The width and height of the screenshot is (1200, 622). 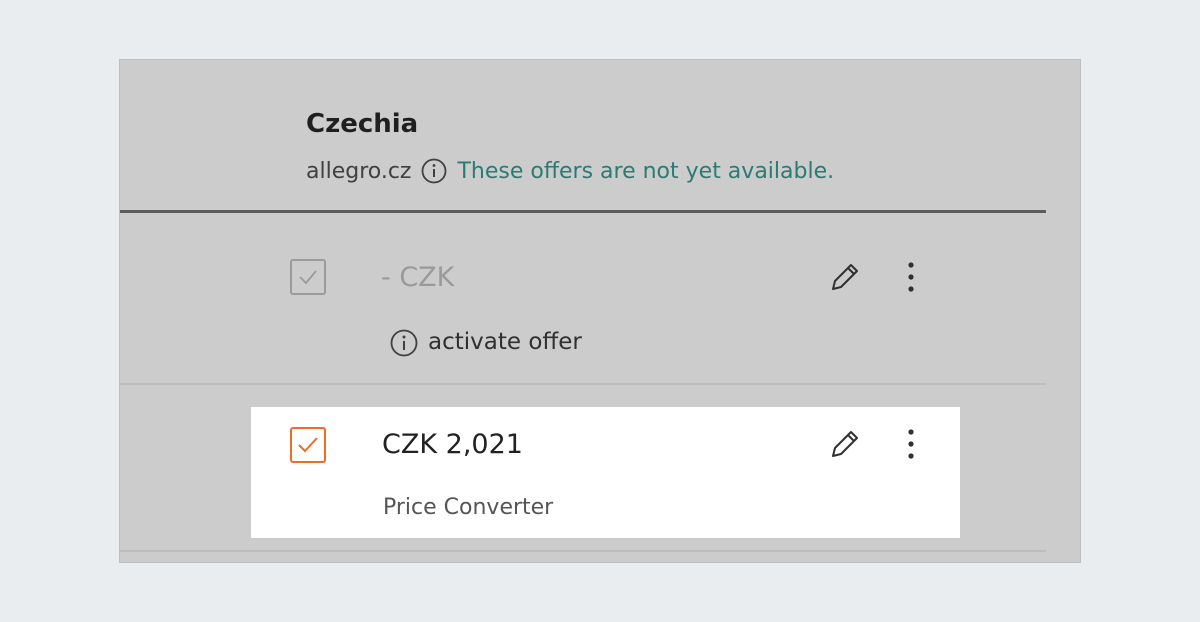 I want to click on activate-offer-label: activate offer, so click(x=505, y=342).